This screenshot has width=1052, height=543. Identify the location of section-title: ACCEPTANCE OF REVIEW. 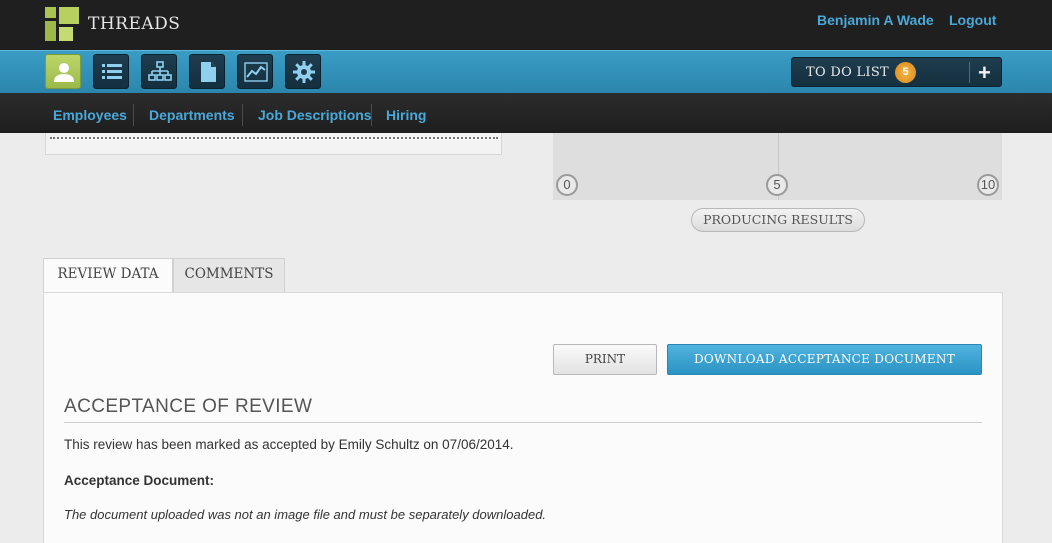
(188, 406).